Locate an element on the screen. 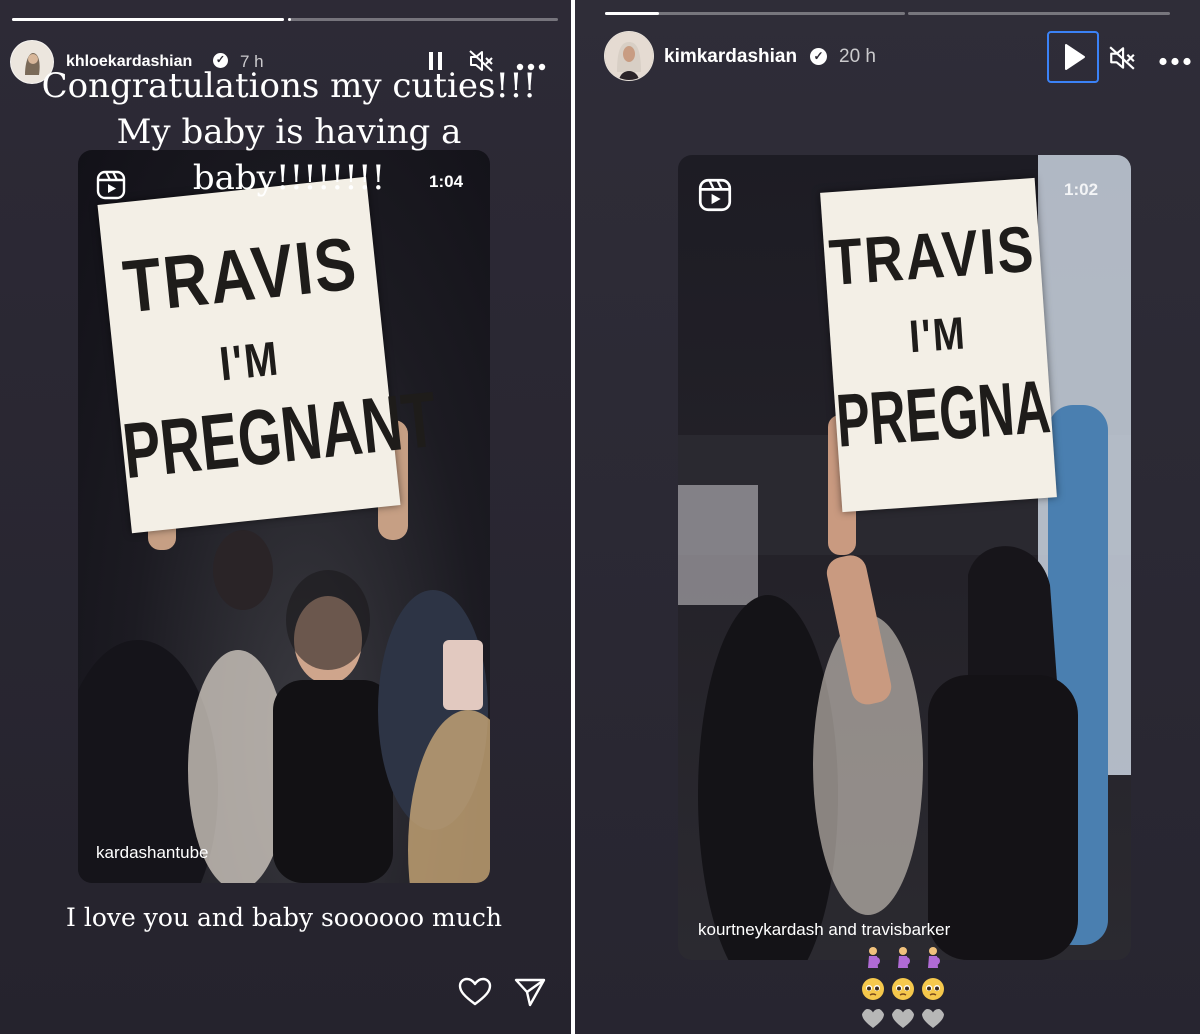  verified-badge-icon: ✓ is located at coordinates (818, 56).